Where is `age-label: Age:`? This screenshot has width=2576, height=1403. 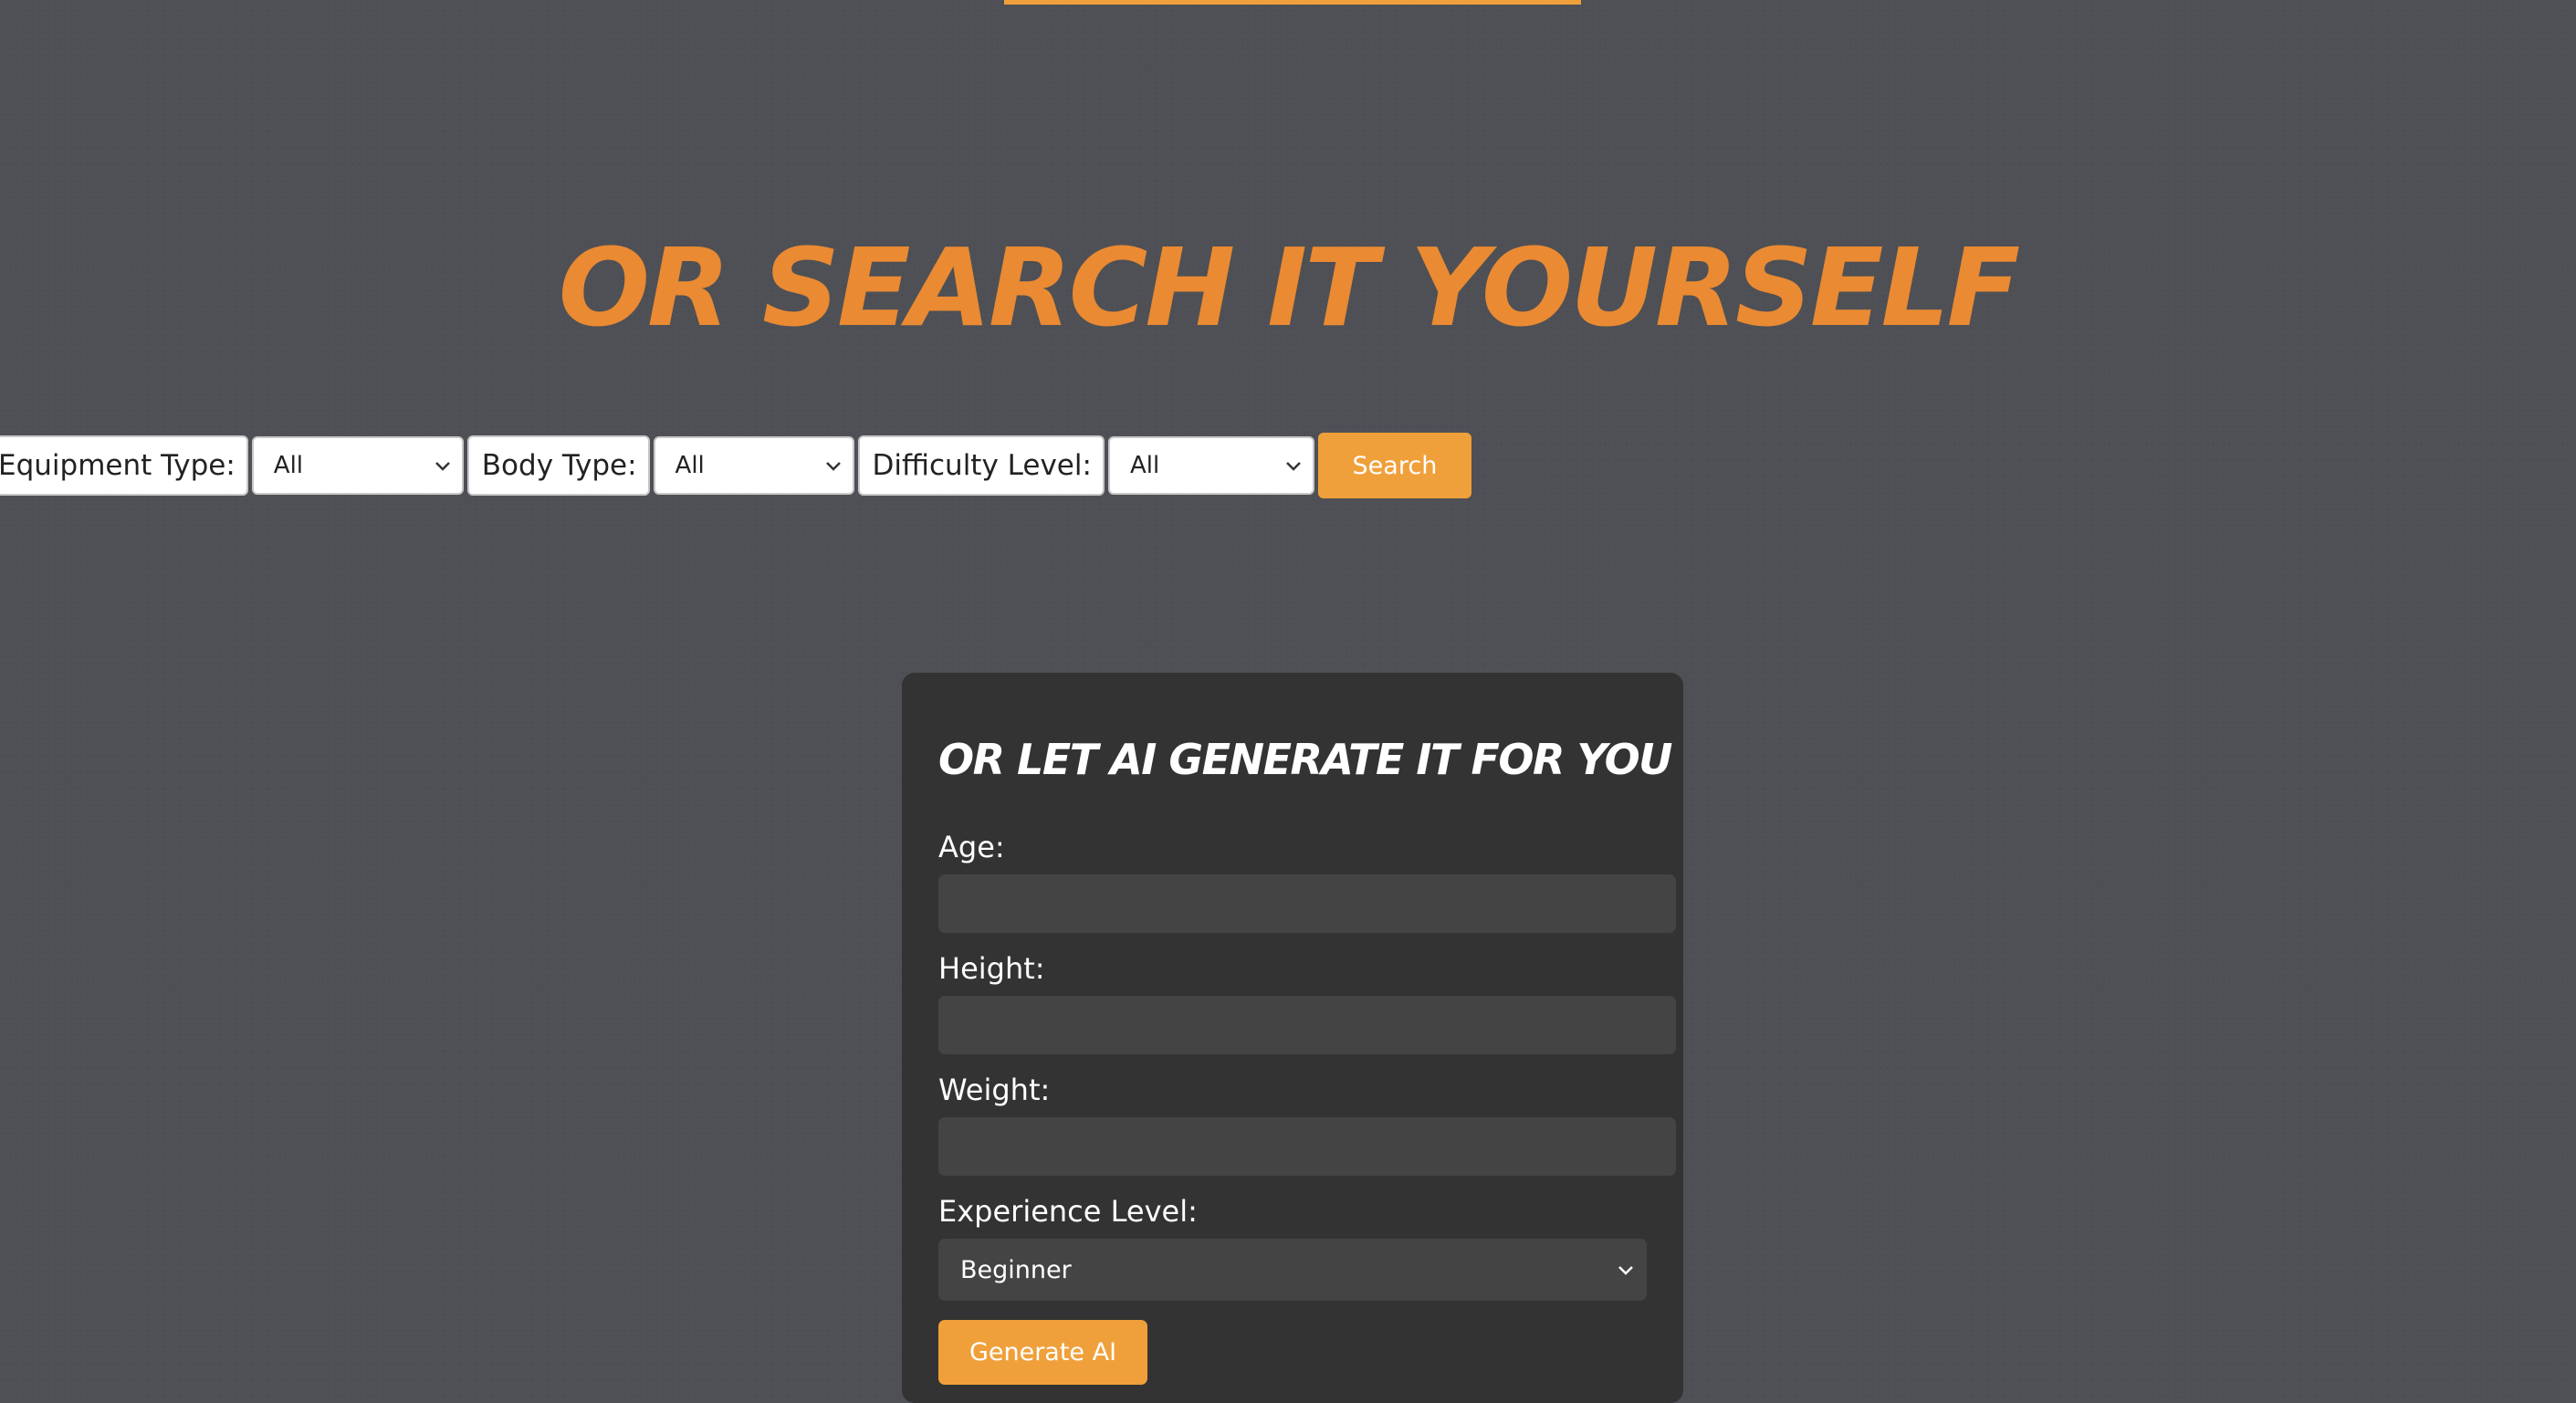 age-label: Age: is located at coordinates (971, 847).